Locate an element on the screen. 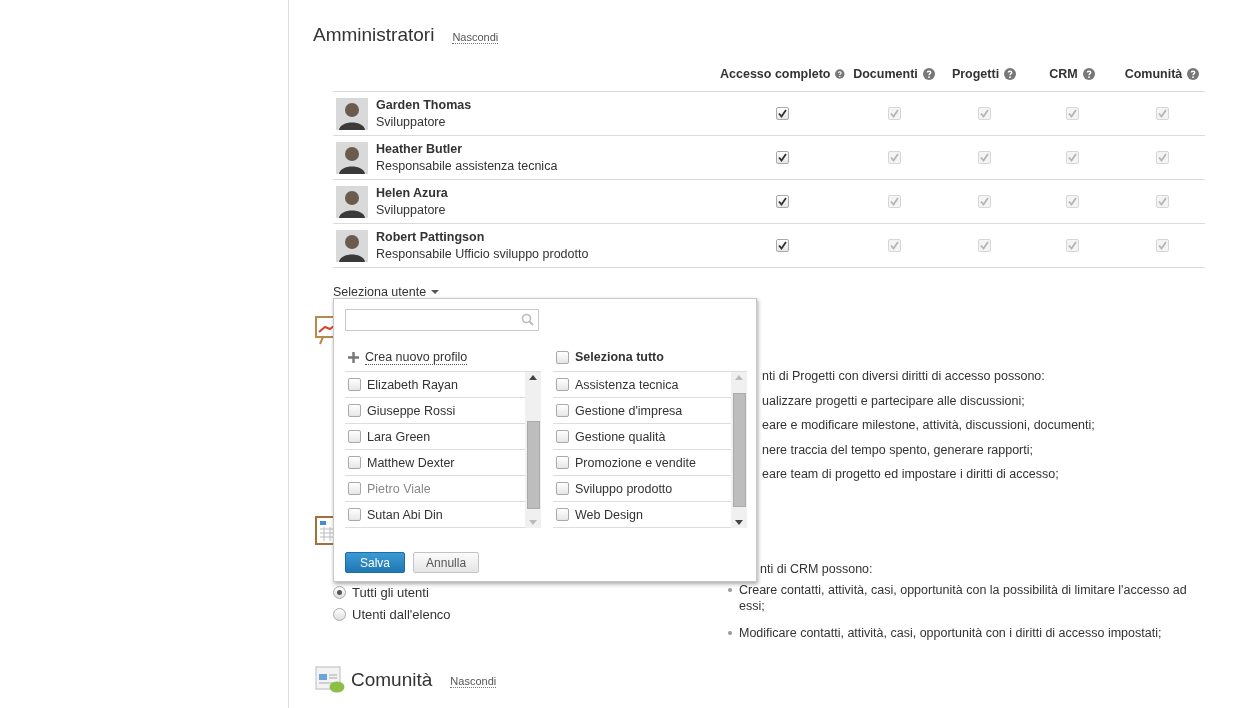 The width and height of the screenshot is (1240, 708). group-option: Gestione qualità is located at coordinates (620, 436).